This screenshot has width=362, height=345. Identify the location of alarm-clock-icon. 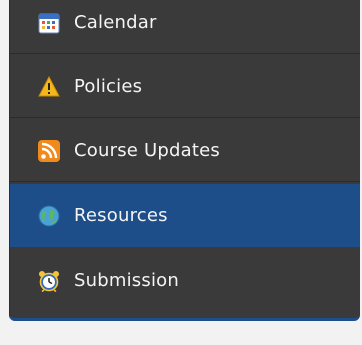
(49, 281).